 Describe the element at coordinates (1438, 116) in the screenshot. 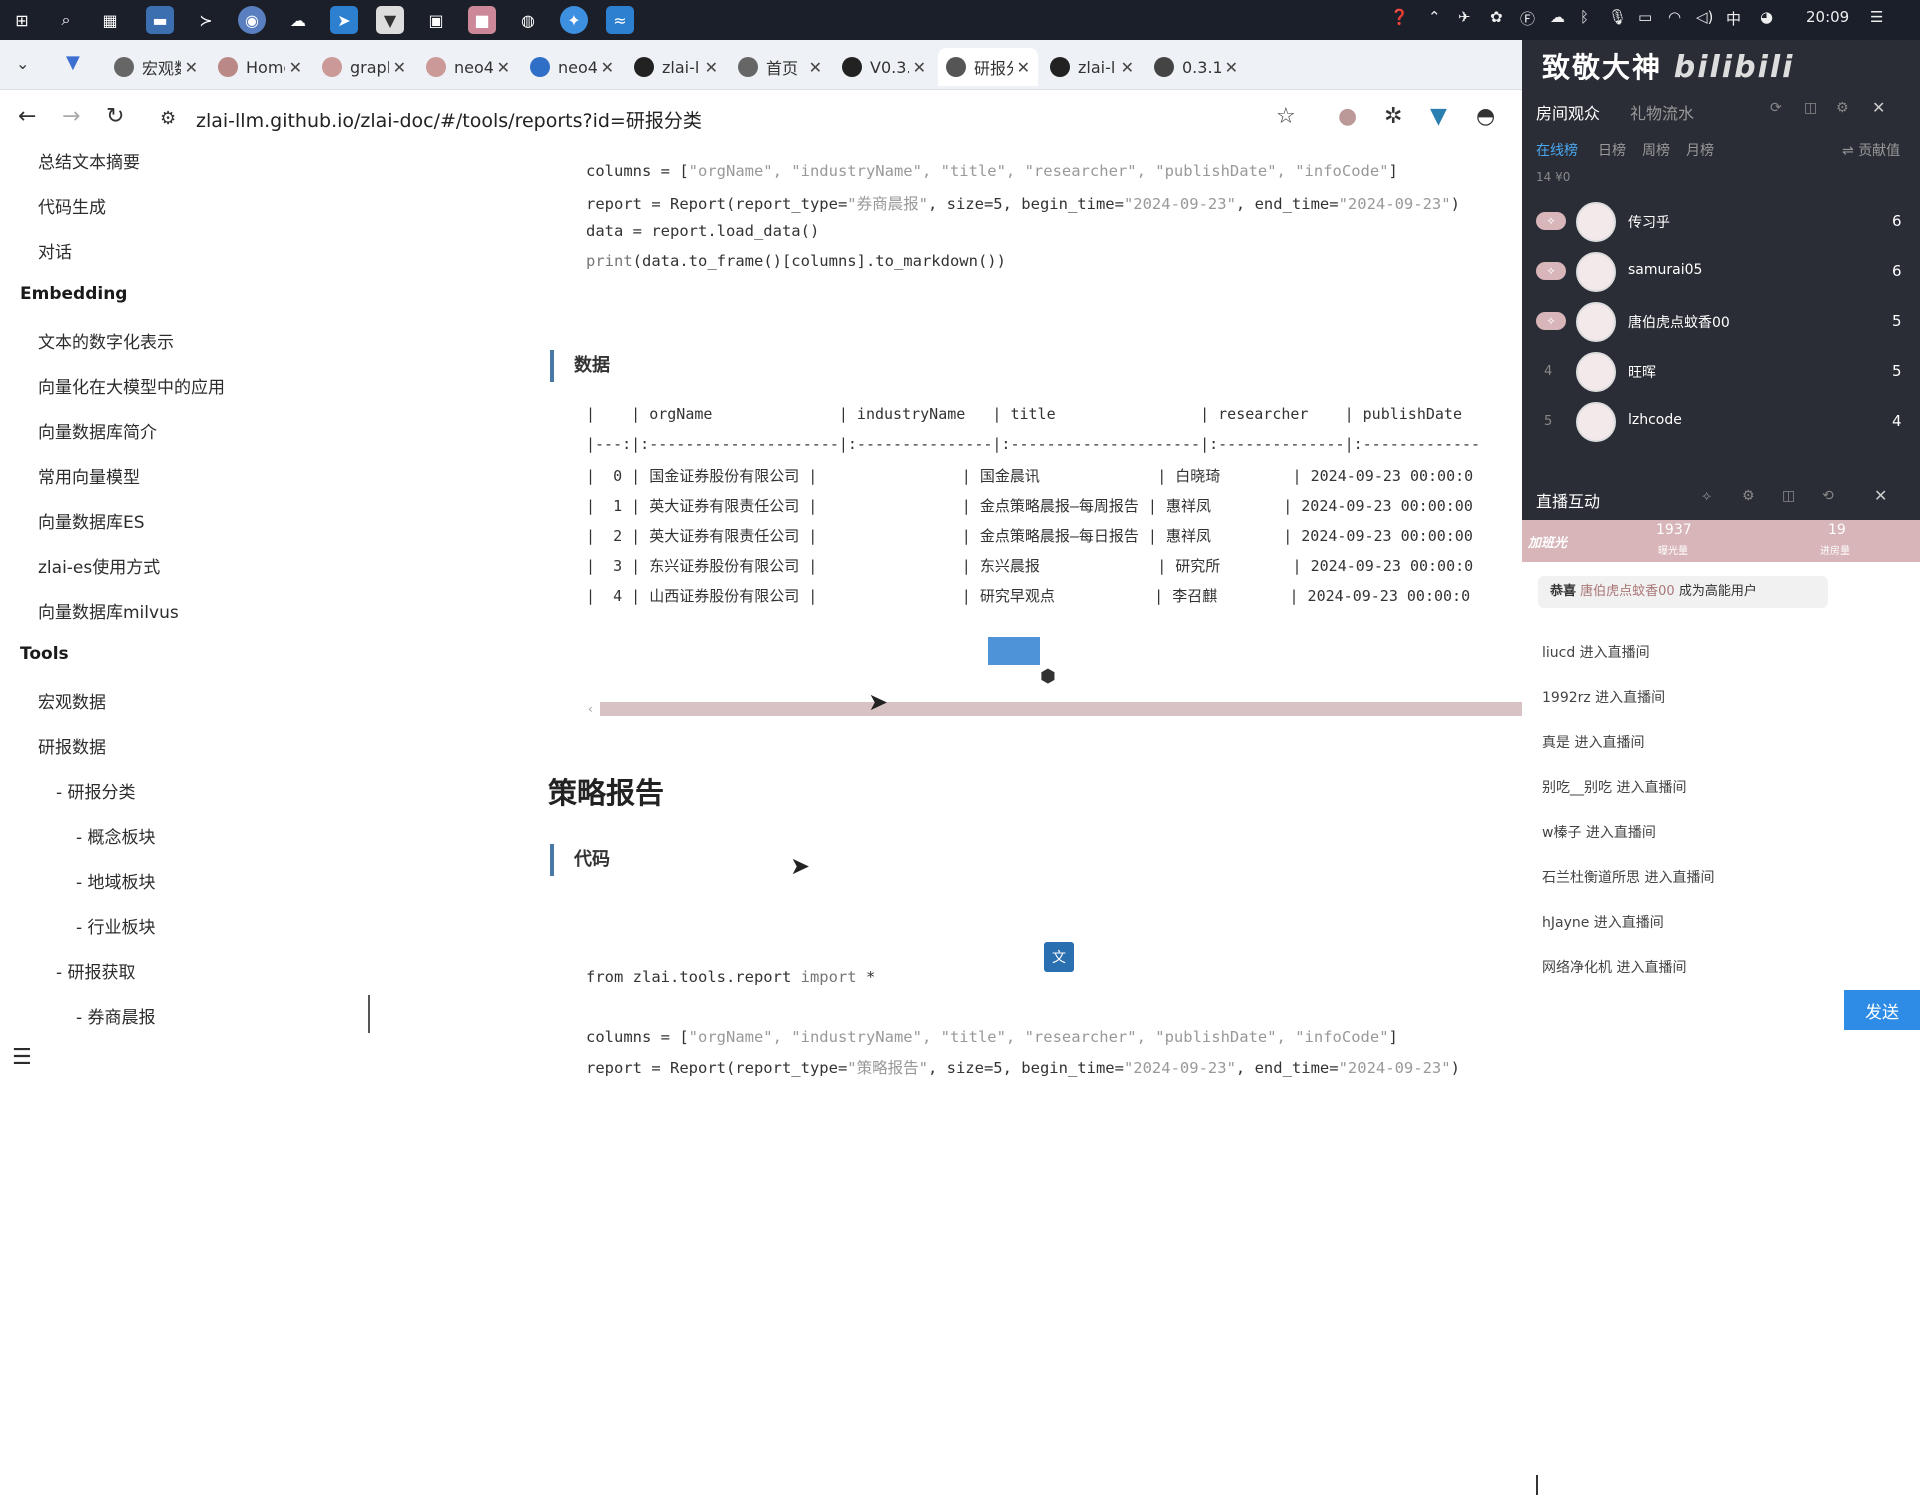

I see `vue-devtools-icon: ▼` at that location.